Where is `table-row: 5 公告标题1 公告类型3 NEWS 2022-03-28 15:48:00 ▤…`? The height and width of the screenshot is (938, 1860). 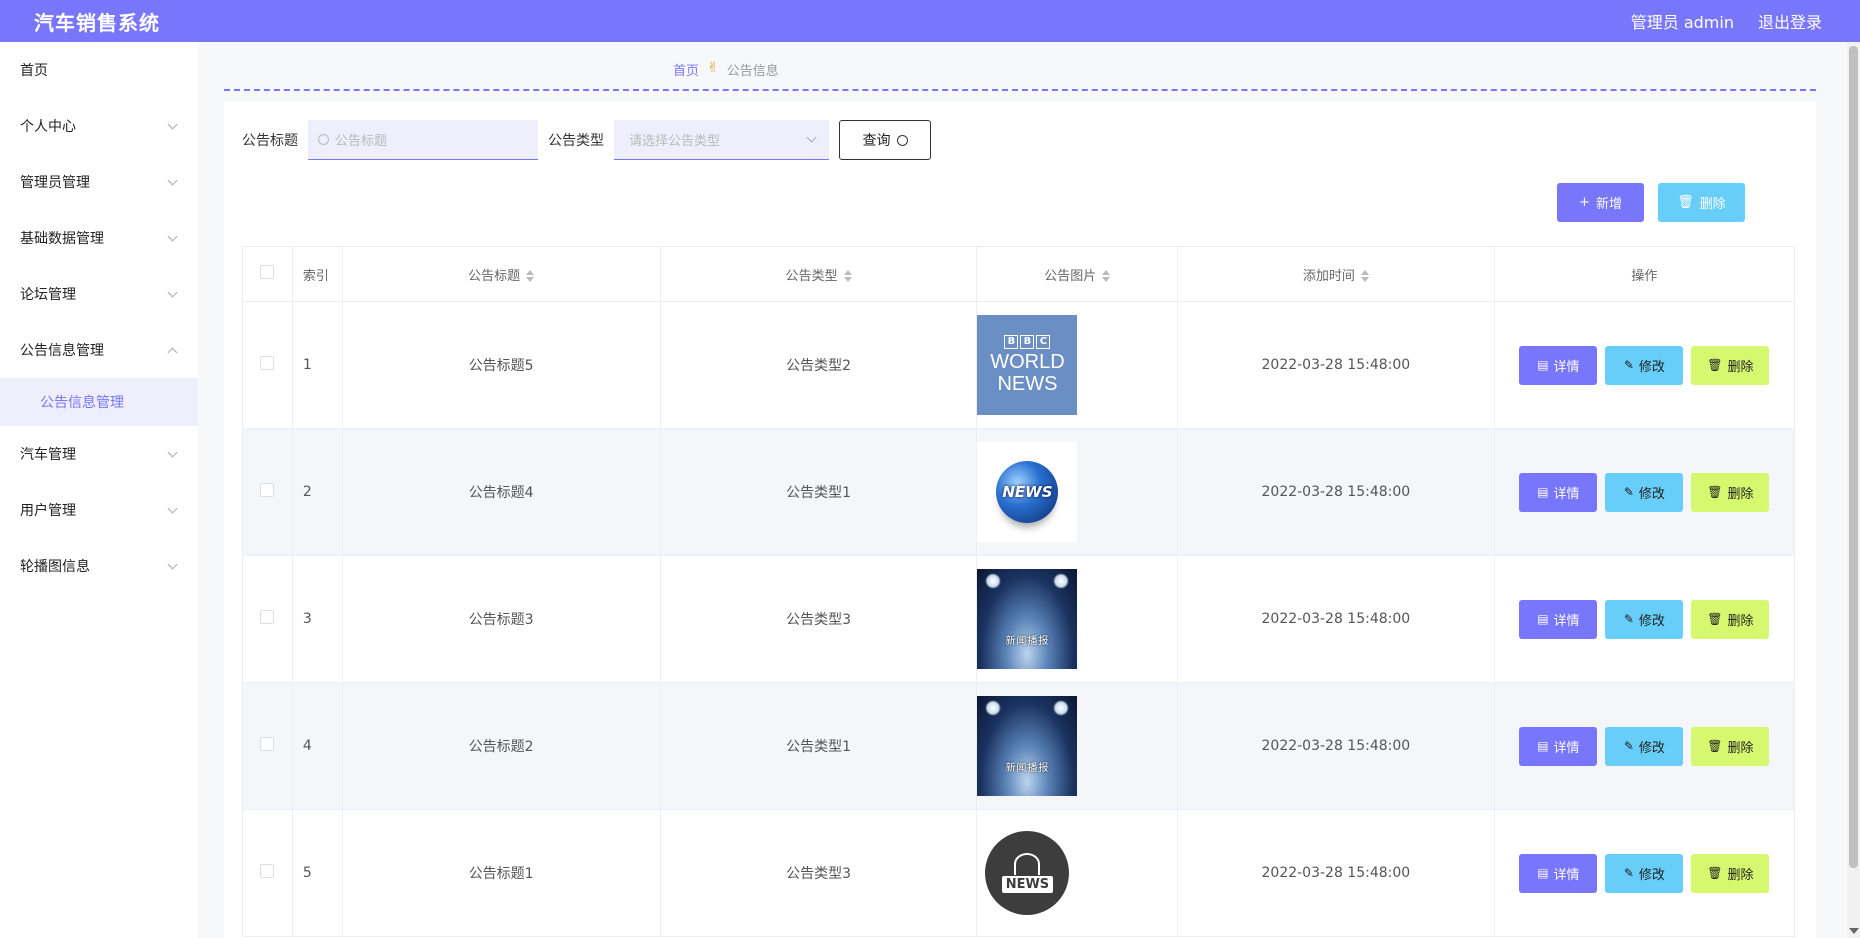
table-row: 5 公告标题1 公告类型3 NEWS 2022-03-28 15:48:00 ▤… is located at coordinates (1019, 873).